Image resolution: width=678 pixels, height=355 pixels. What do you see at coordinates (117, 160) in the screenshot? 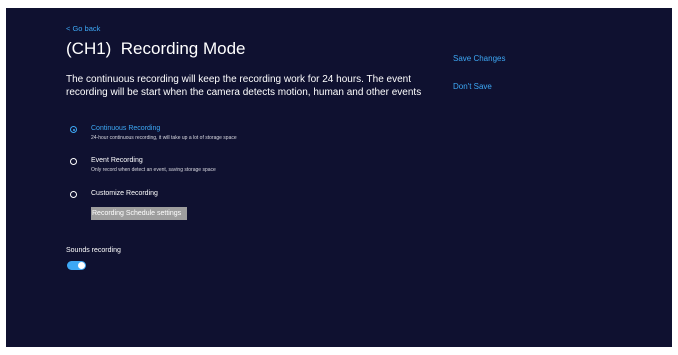
I see `option-label: Event Recording` at bounding box center [117, 160].